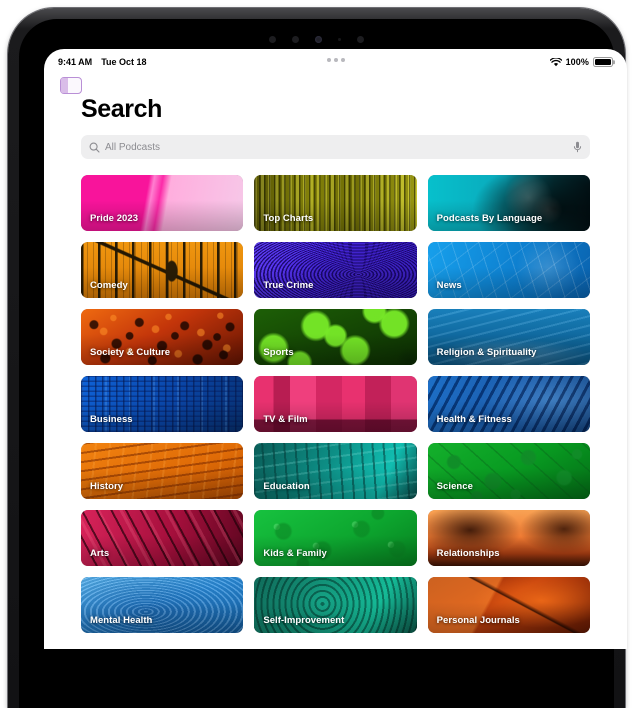 The width and height of the screenshot is (633, 708). What do you see at coordinates (94, 147) in the screenshot?
I see `search-icon` at bounding box center [94, 147].